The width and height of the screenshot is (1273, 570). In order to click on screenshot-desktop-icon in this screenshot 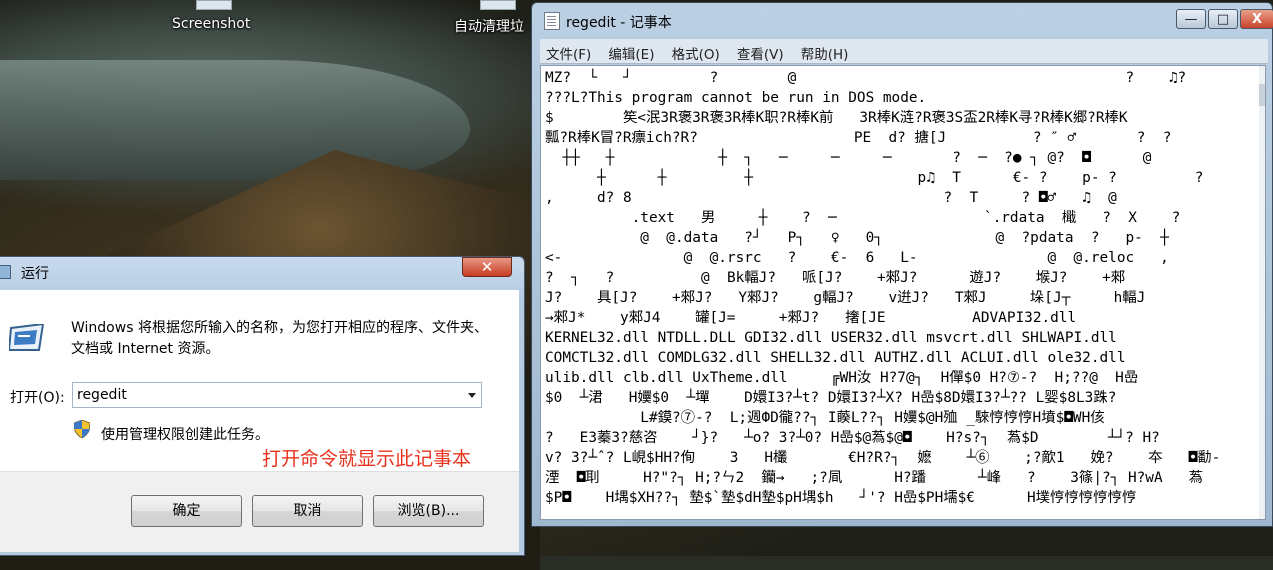, I will do `click(214, 5)`.